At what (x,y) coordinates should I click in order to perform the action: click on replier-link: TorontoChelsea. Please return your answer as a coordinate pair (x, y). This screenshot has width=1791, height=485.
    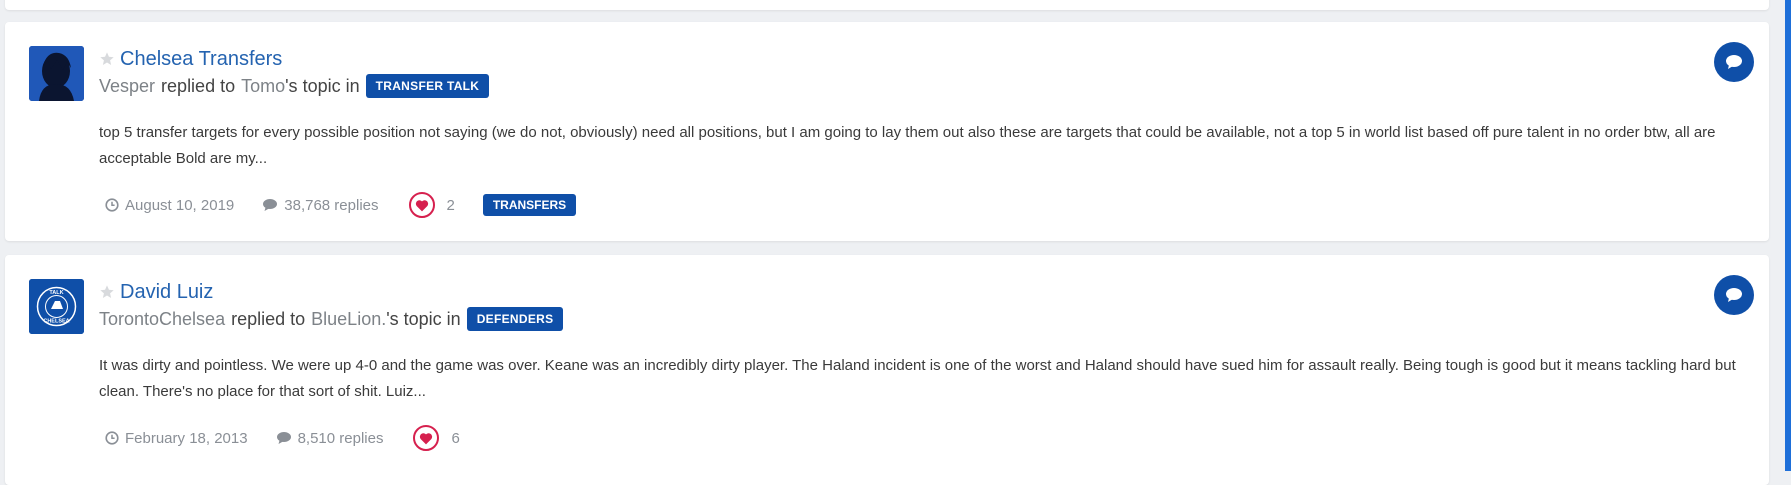
    Looking at the image, I should click on (162, 319).